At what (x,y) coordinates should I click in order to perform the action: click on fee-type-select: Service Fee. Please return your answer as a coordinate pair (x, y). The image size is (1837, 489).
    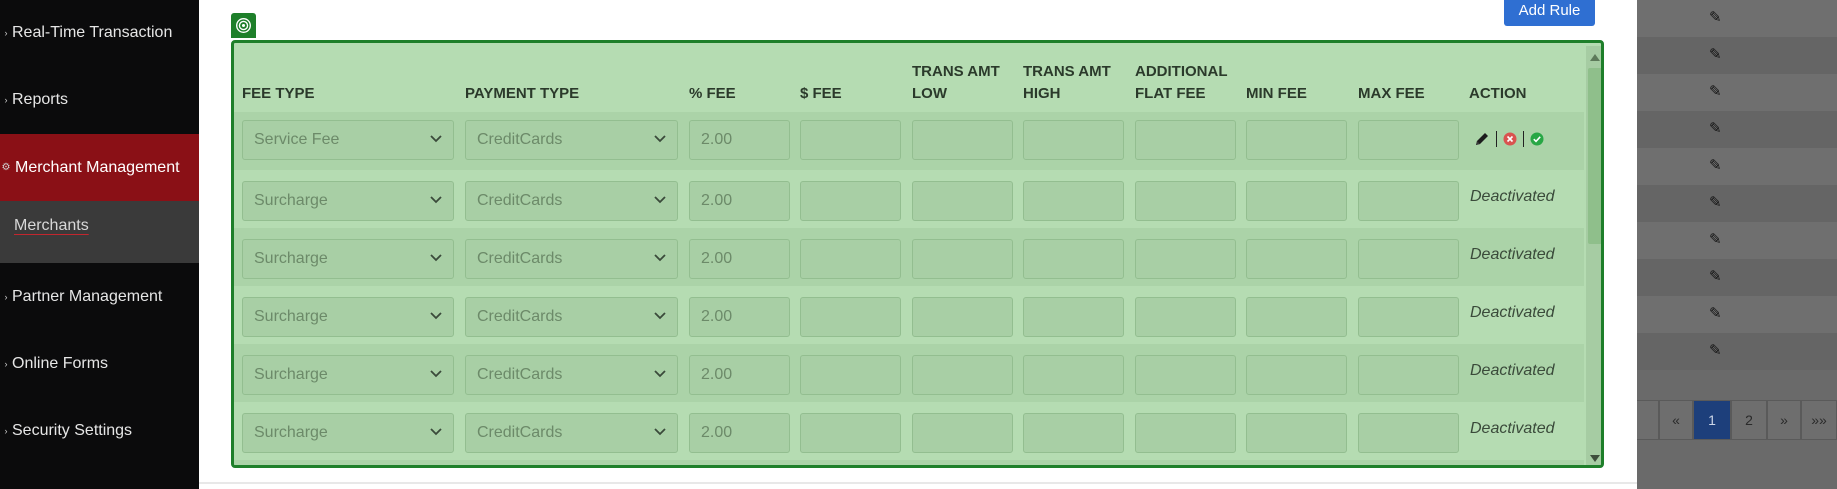
    Looking at the image, I should click on (348, 140).